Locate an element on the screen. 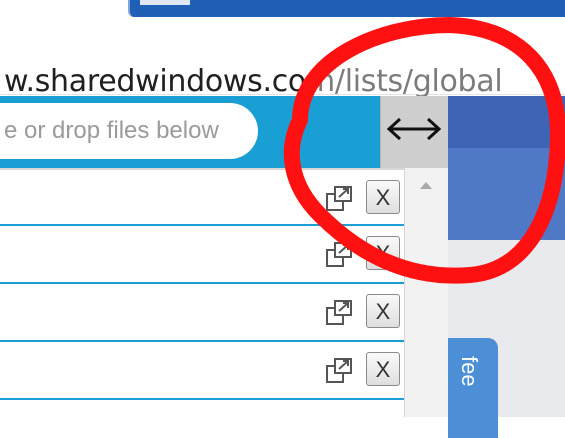 The image size is (565, 438). browser-tab is located at coordinates (346, 8).